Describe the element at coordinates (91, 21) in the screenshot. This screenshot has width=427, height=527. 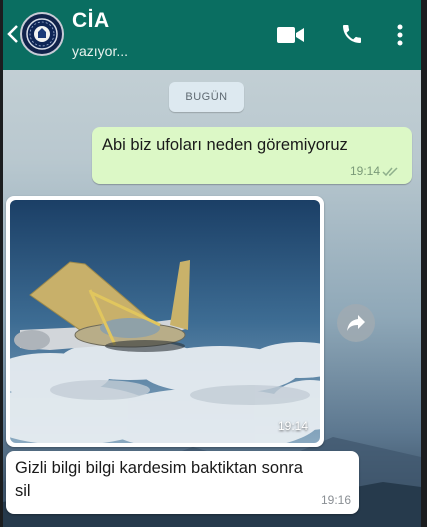
I see `contact-name: CİA` at that location.